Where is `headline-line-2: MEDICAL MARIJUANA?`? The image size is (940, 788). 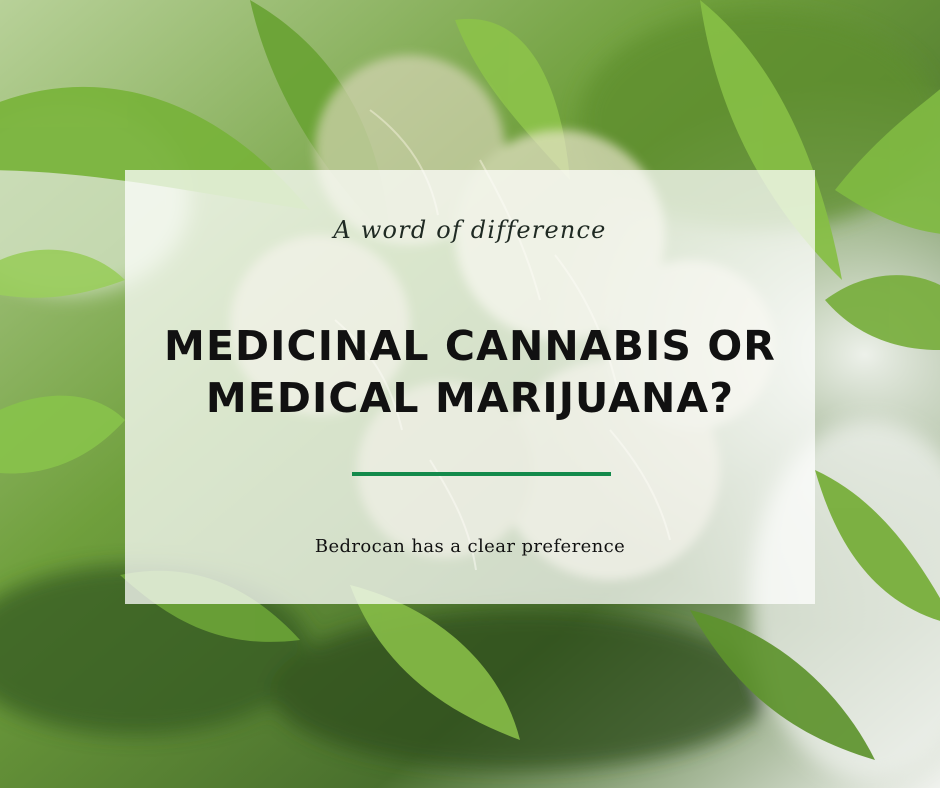 headline-line-2: MEDICAL MARIJUANA? is located at coordinates (470, 398).